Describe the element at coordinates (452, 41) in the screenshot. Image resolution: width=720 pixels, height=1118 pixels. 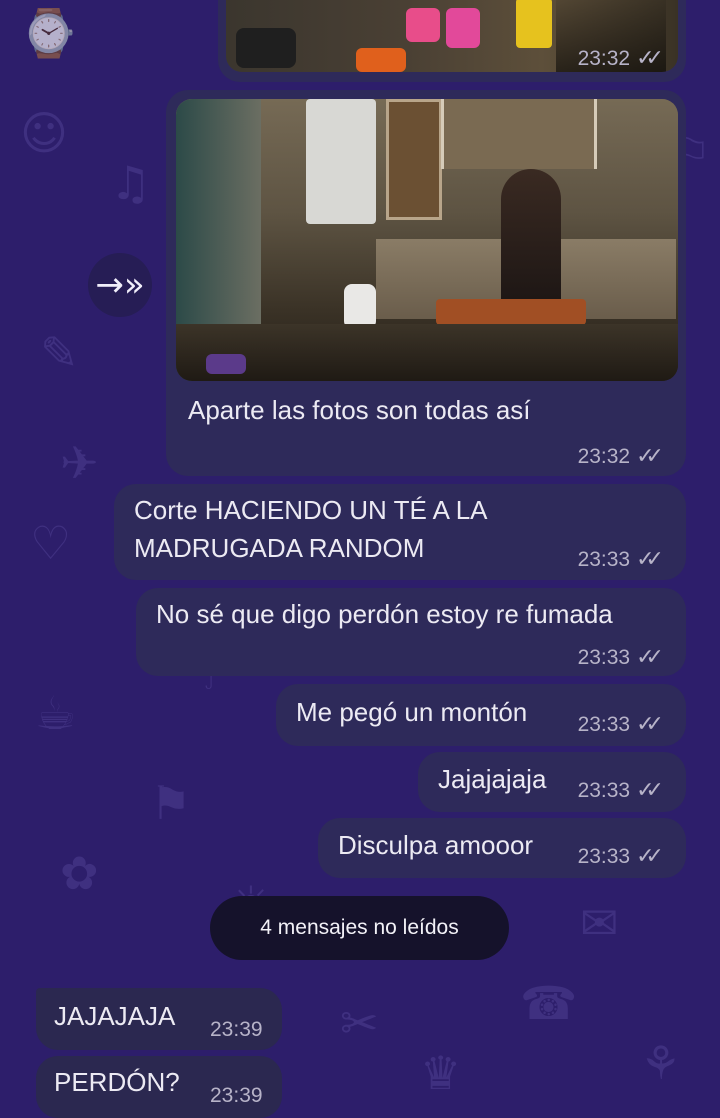
I see `photo-message-top: 23:32 ✓✓` at that location.